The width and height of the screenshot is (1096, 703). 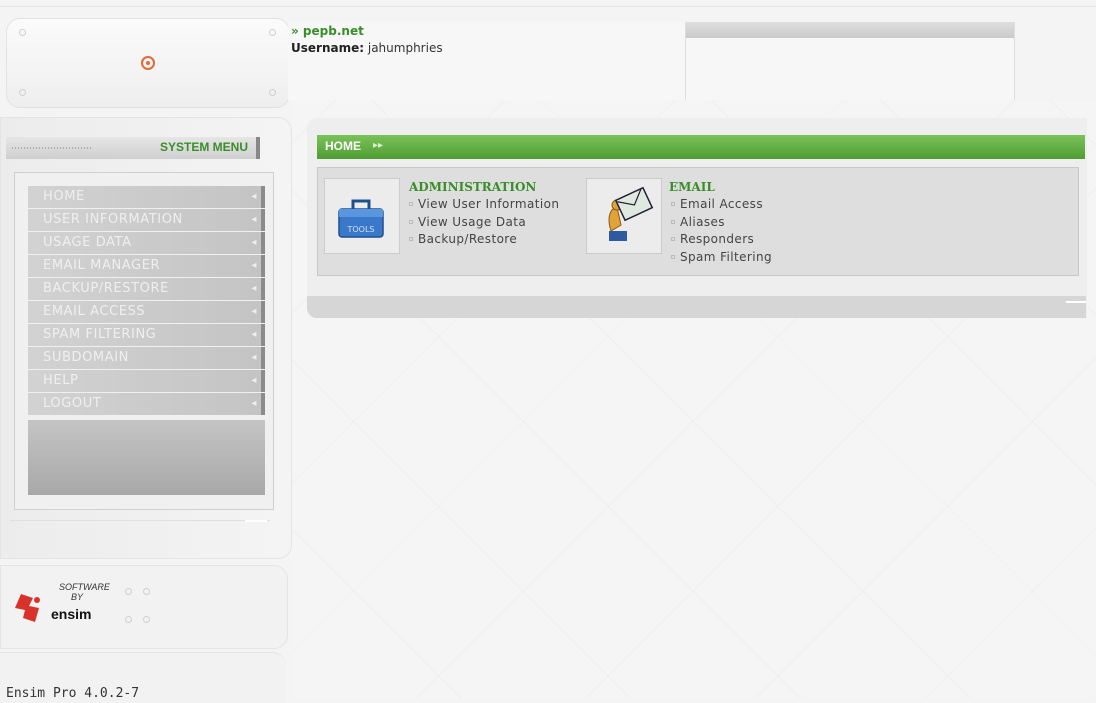 What do you see at coordinates (692, 187) in the screenshot?
I see `email-title: EMAIL` at bounding box center [692, 187].